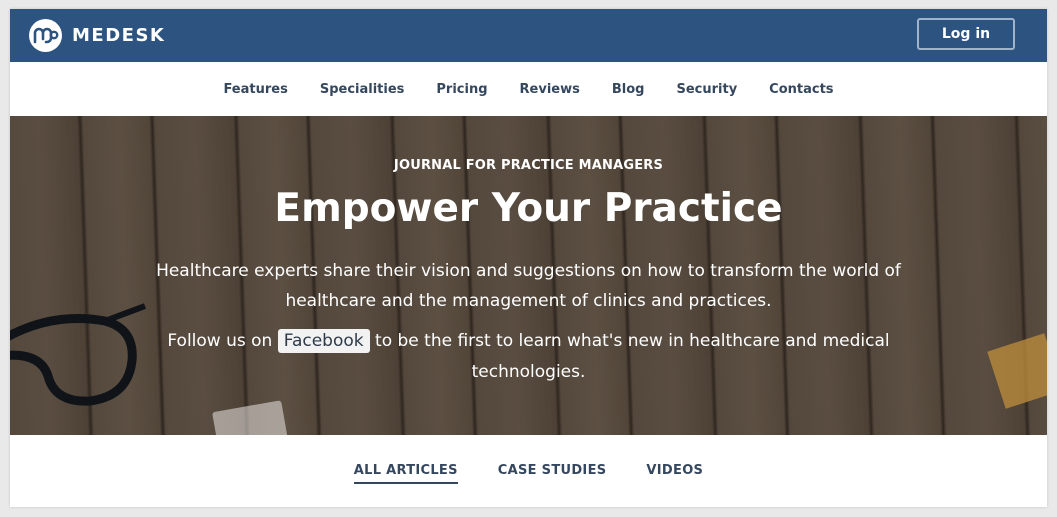 The image size is (1057, 517). Describe the element at coordinates (628, 89) in the screenshot. I see `nav-item-blog: Blog` at that location.